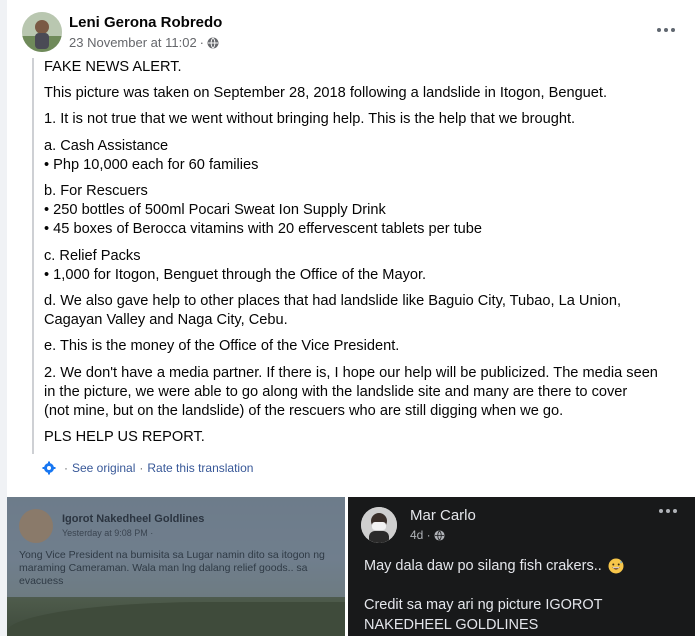  Describe the element at coordinates (659, 30) in the screenshot. I see `more-icon` at that location.